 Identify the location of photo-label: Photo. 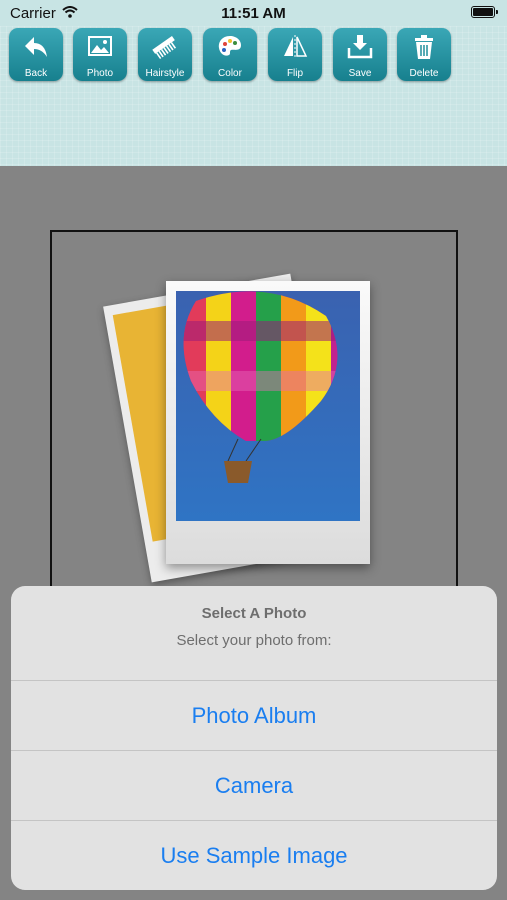
(100, 73).